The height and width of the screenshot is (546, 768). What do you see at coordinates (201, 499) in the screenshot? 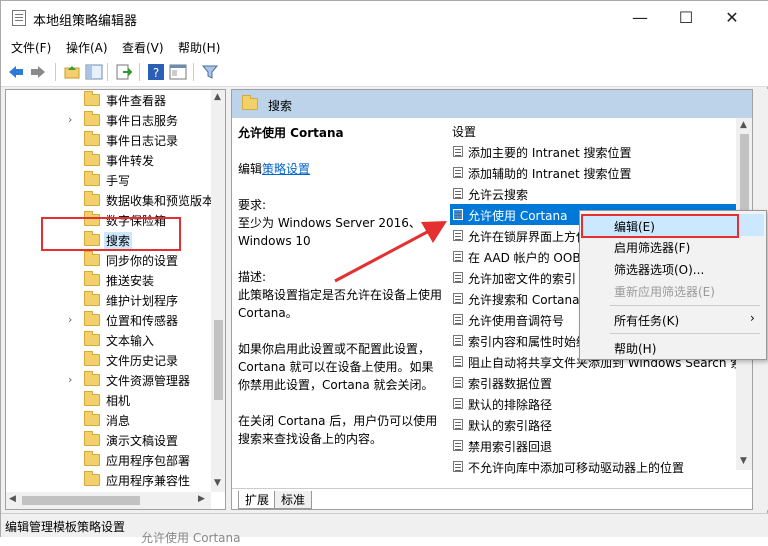
I see `scroll-right-arrow-icon: ▶` at bounding box center [201, 499].